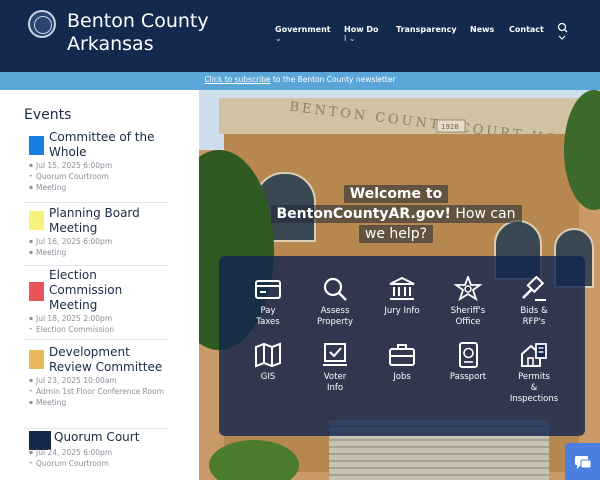 This screenshot has height=480, width=600. What do you see at coordinates (402, 311) in the screenshot?
I see `quick-link-label: Jury Info` at bounding box center [402, 311].